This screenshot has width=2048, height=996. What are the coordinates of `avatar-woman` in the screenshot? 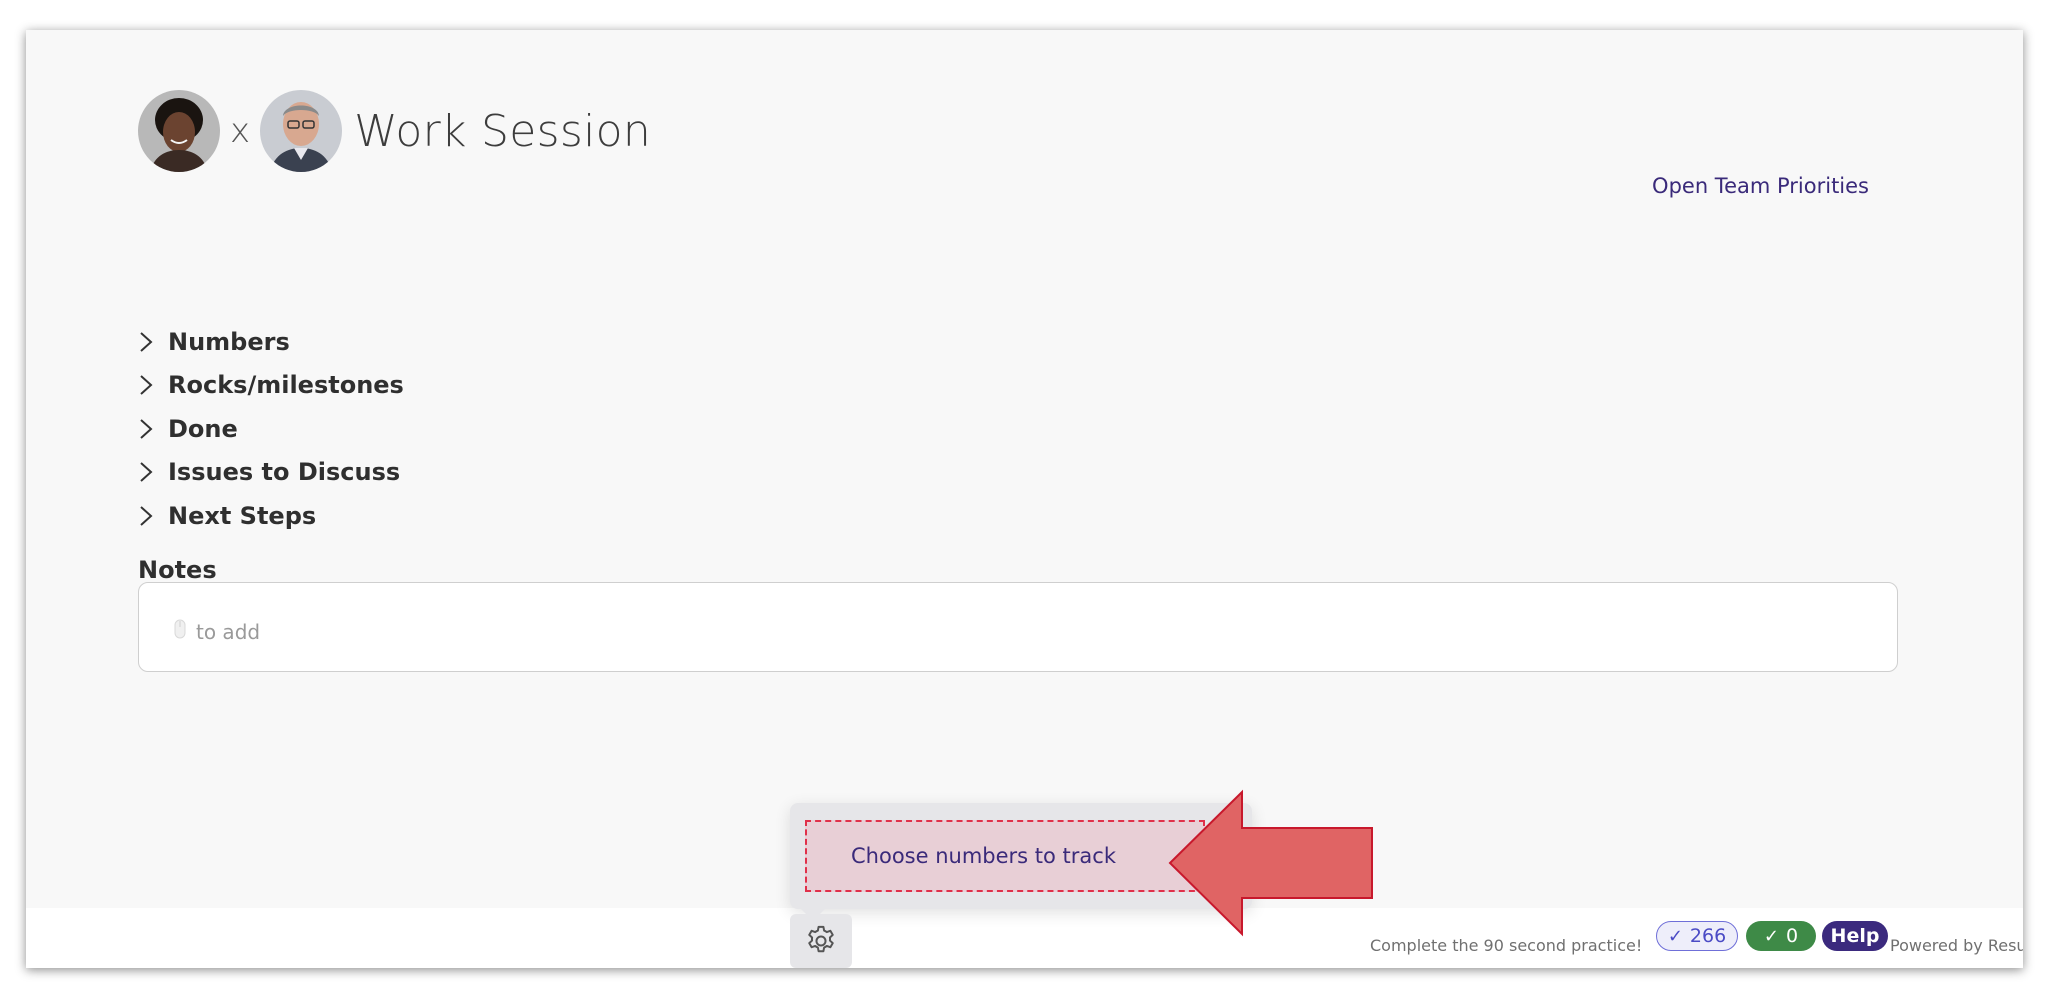 It's located at (179, 131).